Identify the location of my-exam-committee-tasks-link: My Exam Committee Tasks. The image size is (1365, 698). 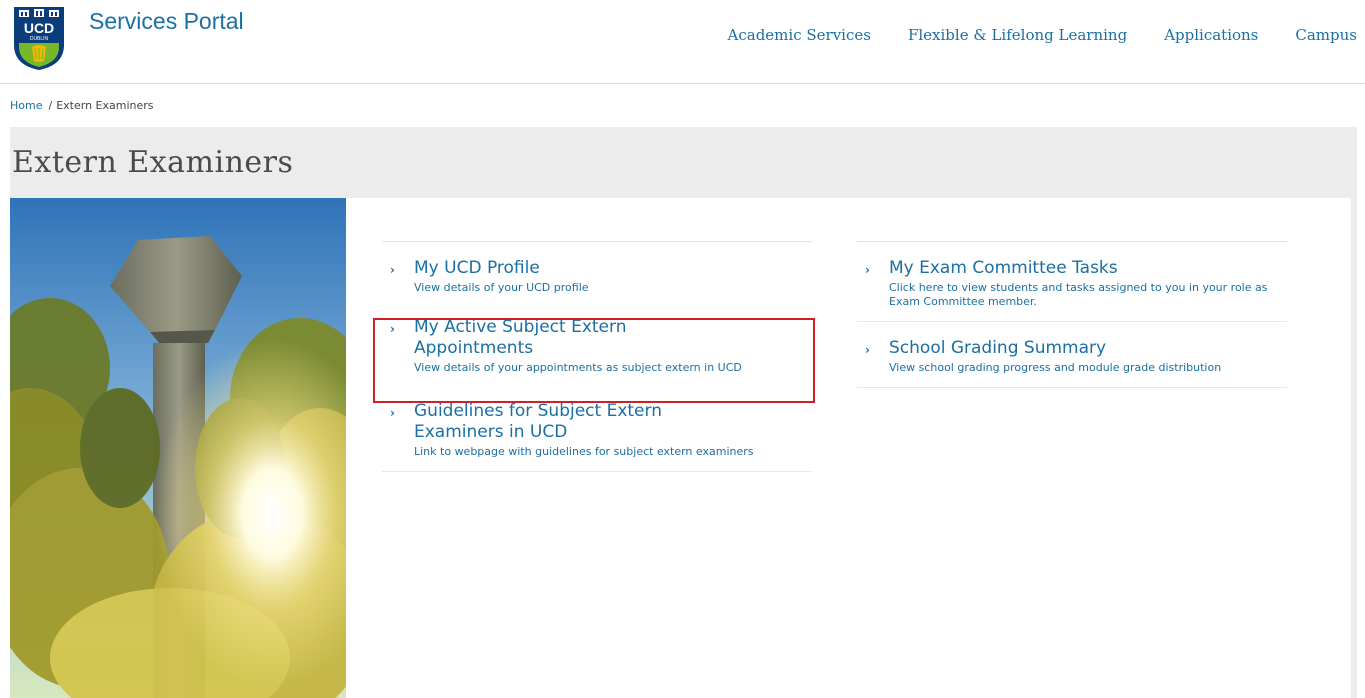
(1083, 268).